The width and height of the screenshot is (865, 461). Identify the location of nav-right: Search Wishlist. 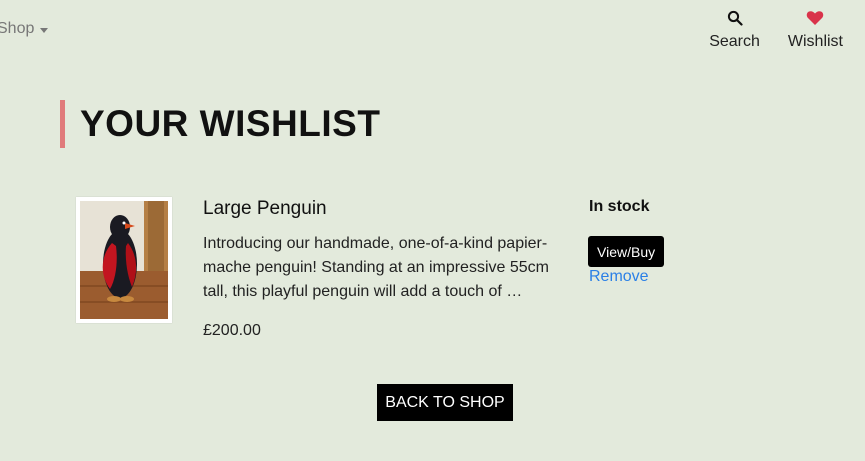
(776, 29).